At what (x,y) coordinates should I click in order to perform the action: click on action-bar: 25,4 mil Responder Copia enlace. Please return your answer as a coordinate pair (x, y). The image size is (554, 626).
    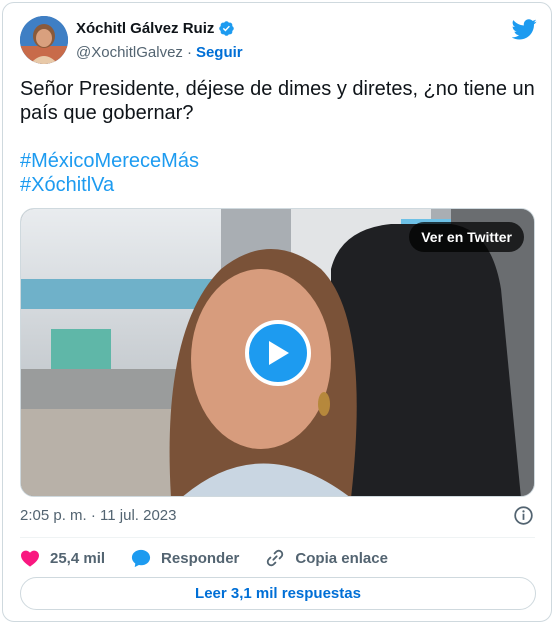
    Looking at the image, I should click on (217, 558).